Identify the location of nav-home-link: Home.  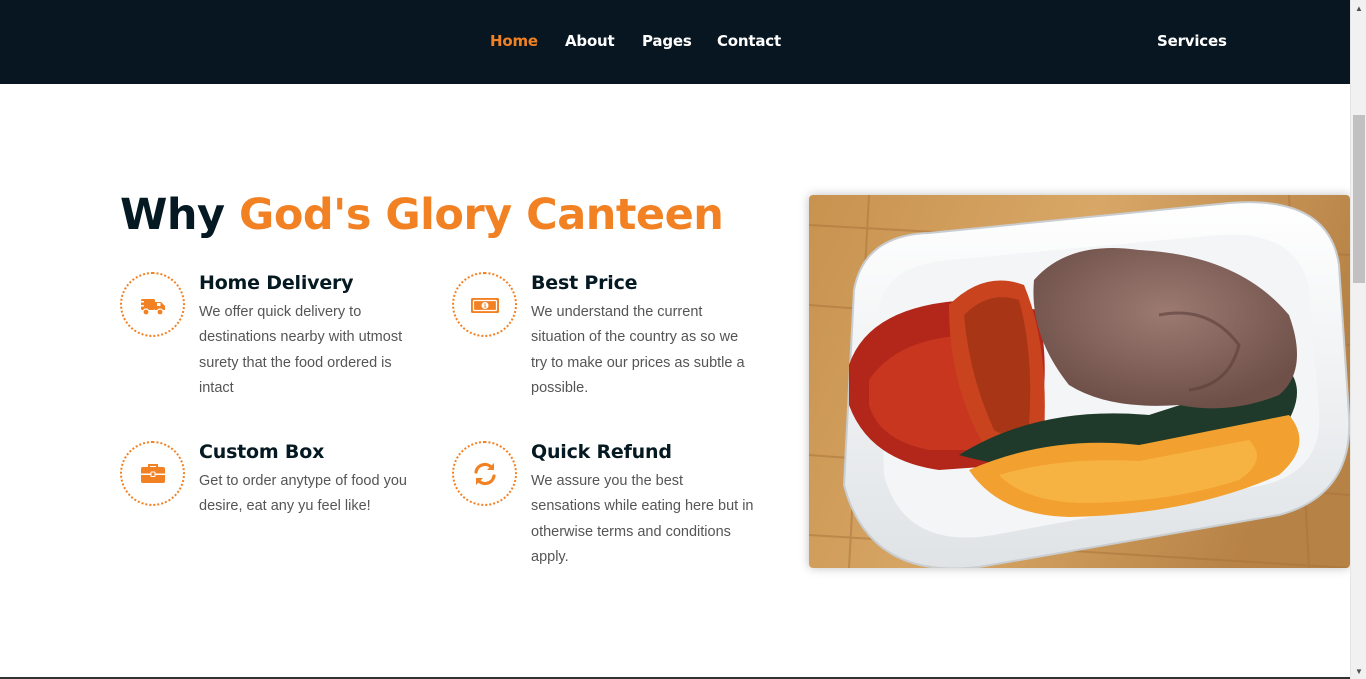
(514, 41).